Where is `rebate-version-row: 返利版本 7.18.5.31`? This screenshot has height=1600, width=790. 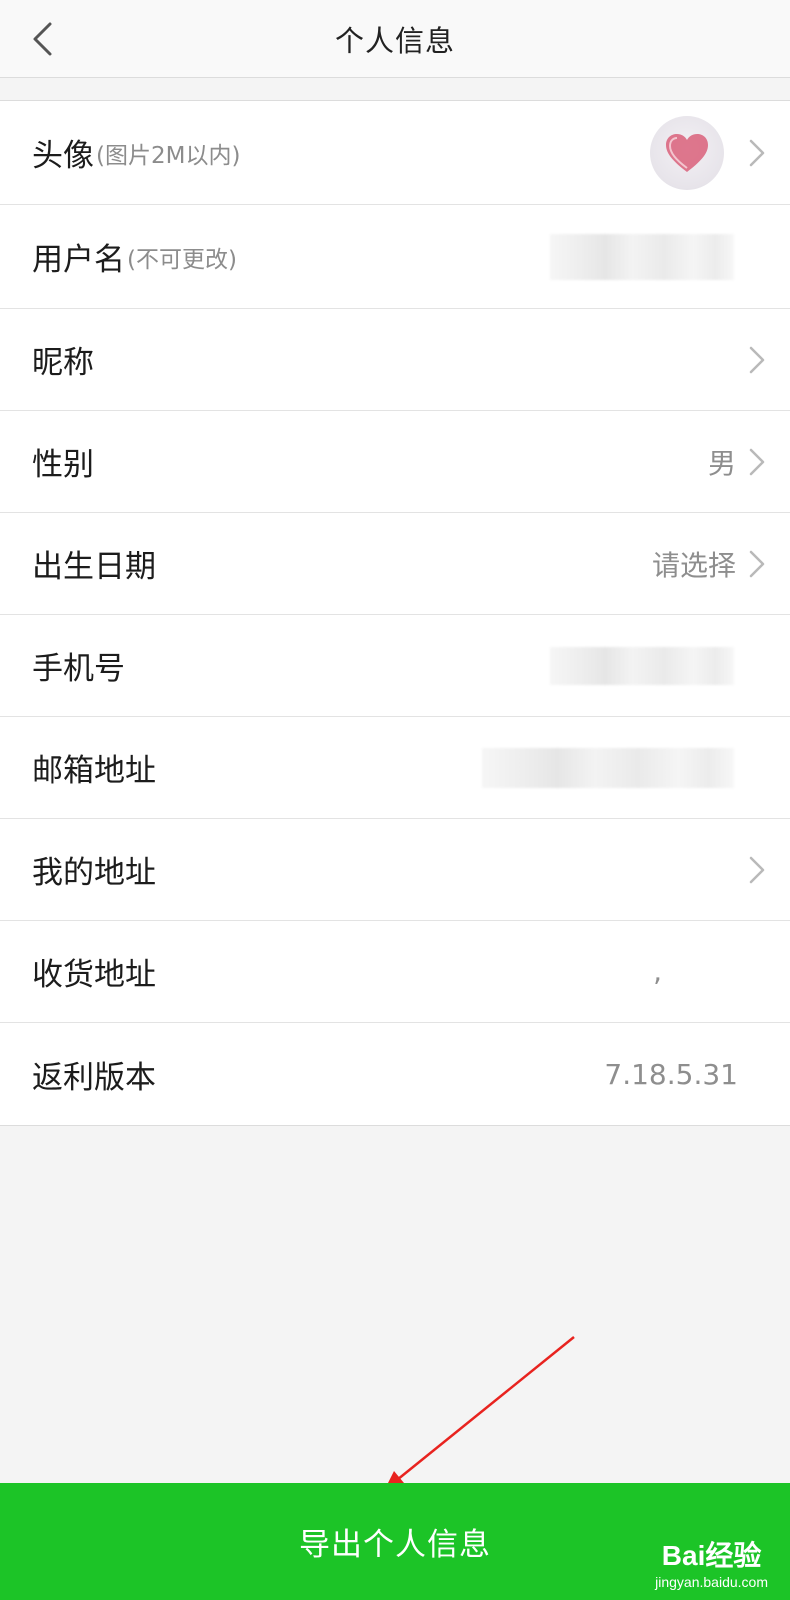 rebate-version-row: 返利版本 7.18.5.31 is located at coordinates (395, 1074).